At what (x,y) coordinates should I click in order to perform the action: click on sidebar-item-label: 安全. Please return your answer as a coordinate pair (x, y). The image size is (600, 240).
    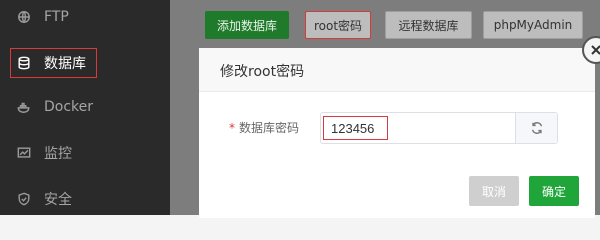
    Looking at the image, I should click on (58, 200).